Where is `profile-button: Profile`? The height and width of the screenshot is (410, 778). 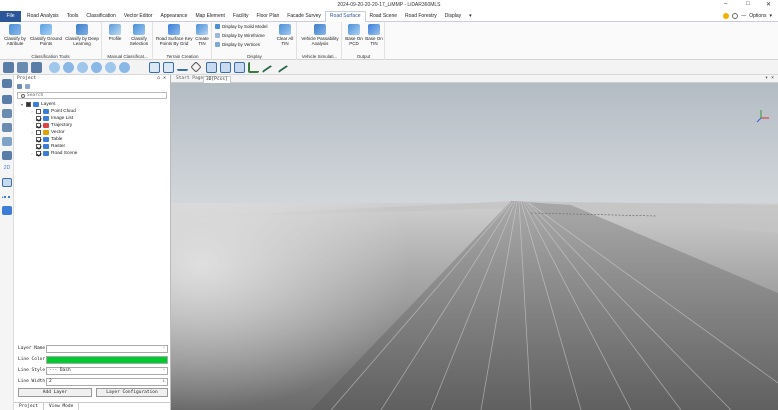
profile-button: Profile is located at coordinates (115, 32).